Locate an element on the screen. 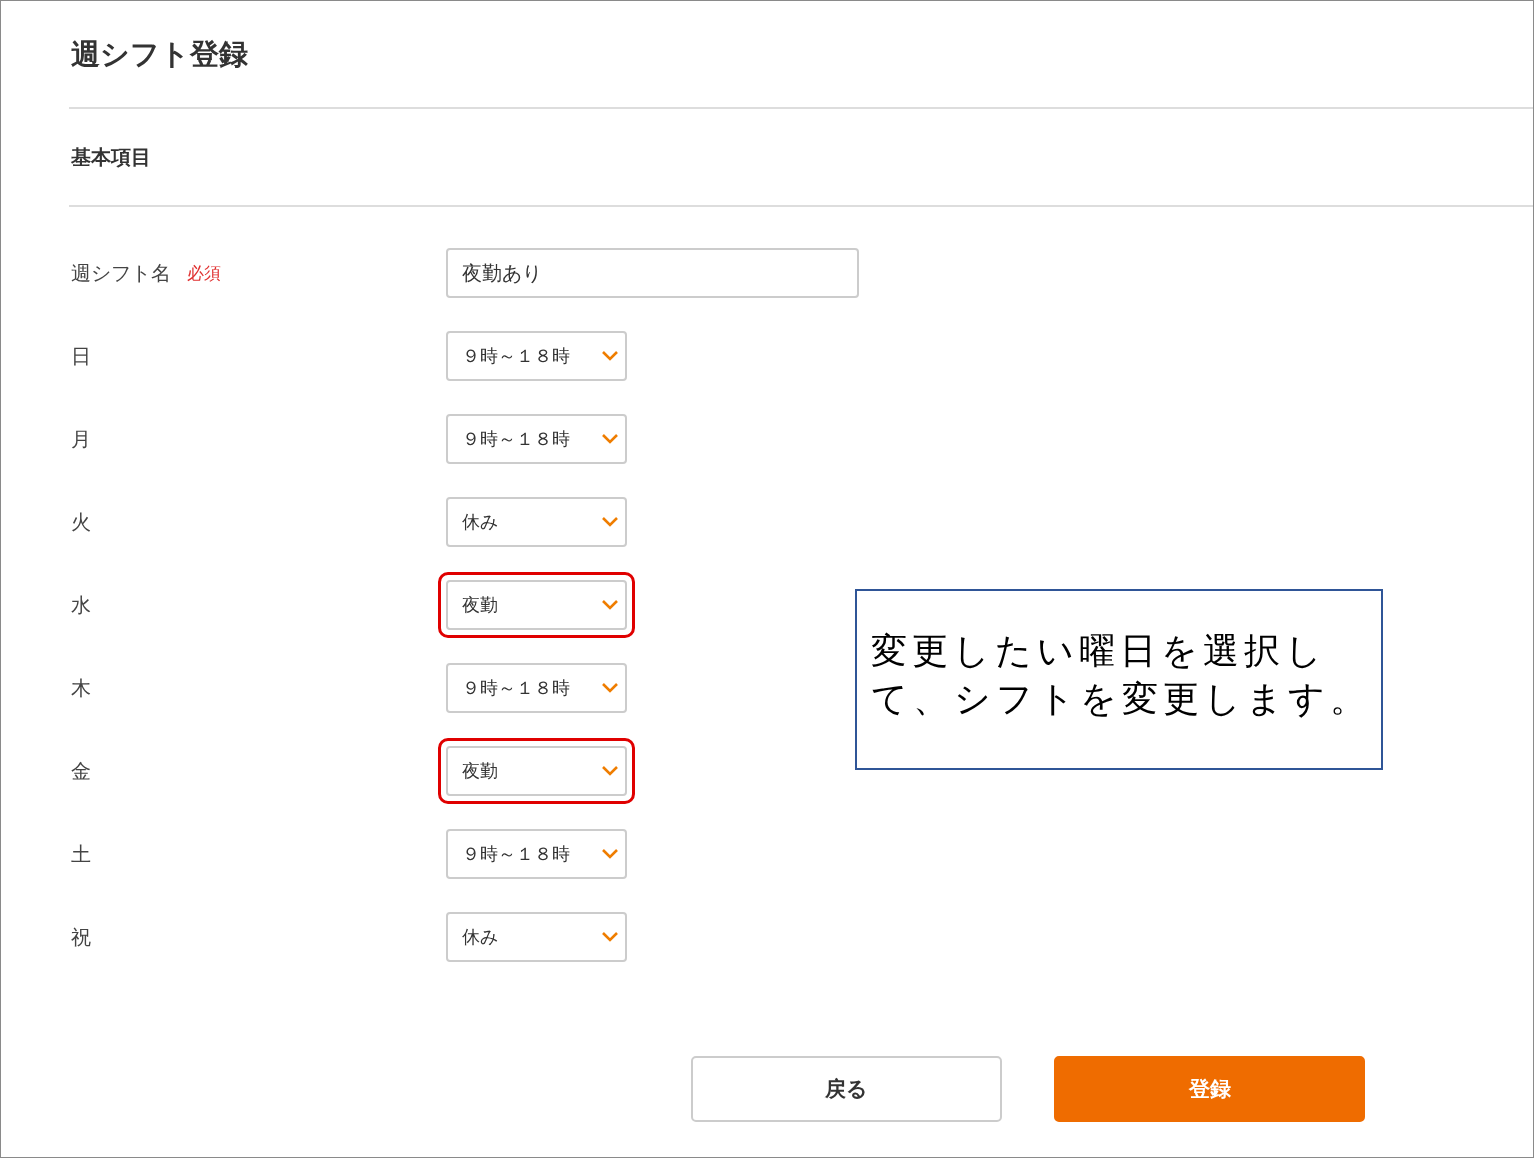 This screenshot has width=1534, height=1158. field-label: 月 is located at coordinates (81, 439).